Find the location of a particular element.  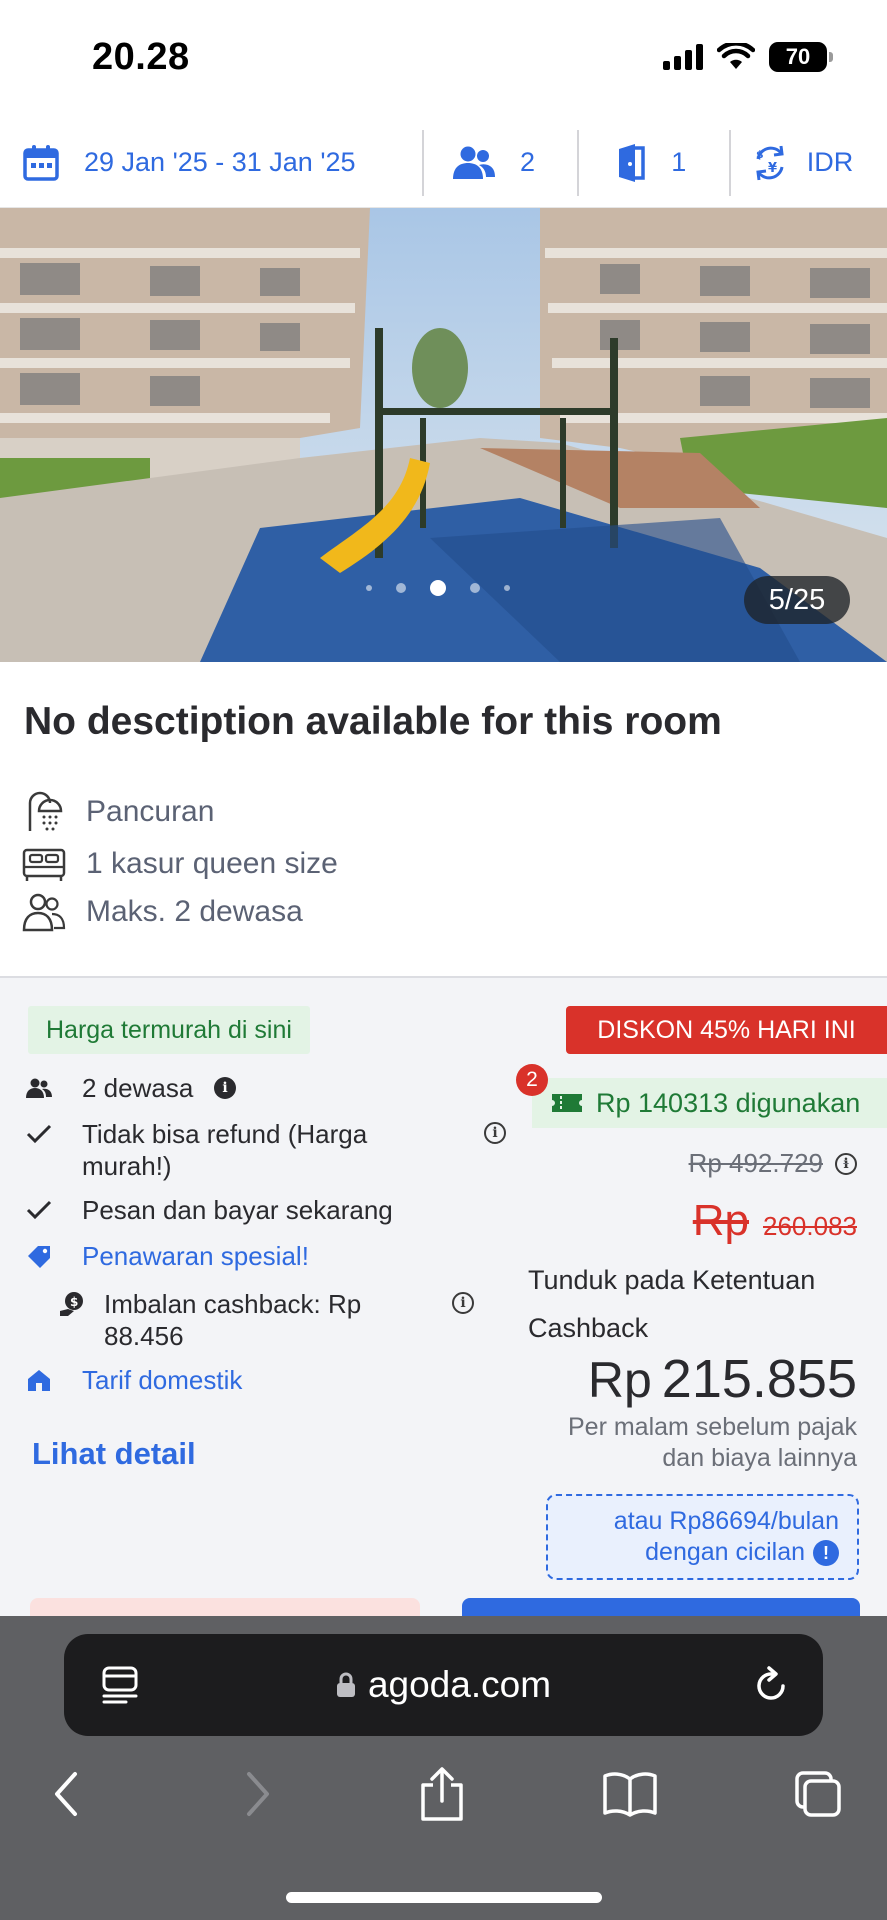

home-indicator is located at coordinates (444, 1897).